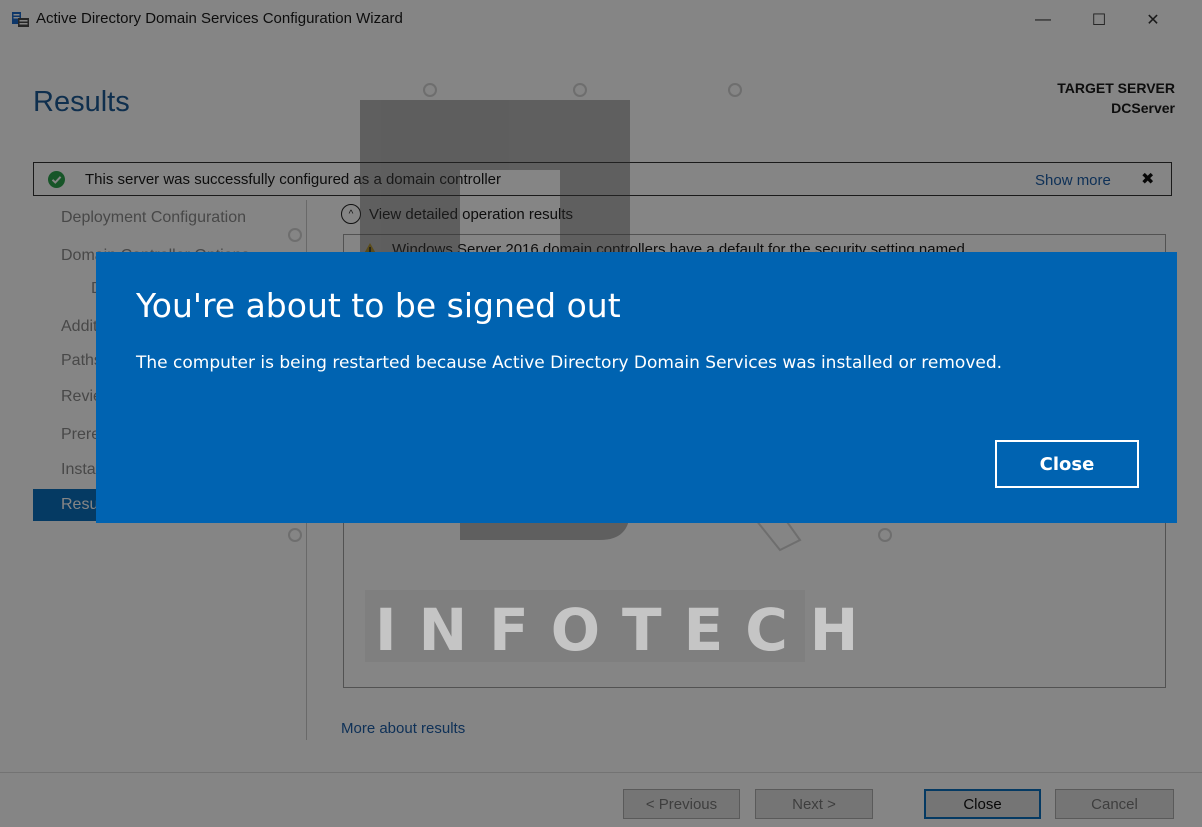  I want to click on signout-title: You're about to be signed out, so click(378, 305).